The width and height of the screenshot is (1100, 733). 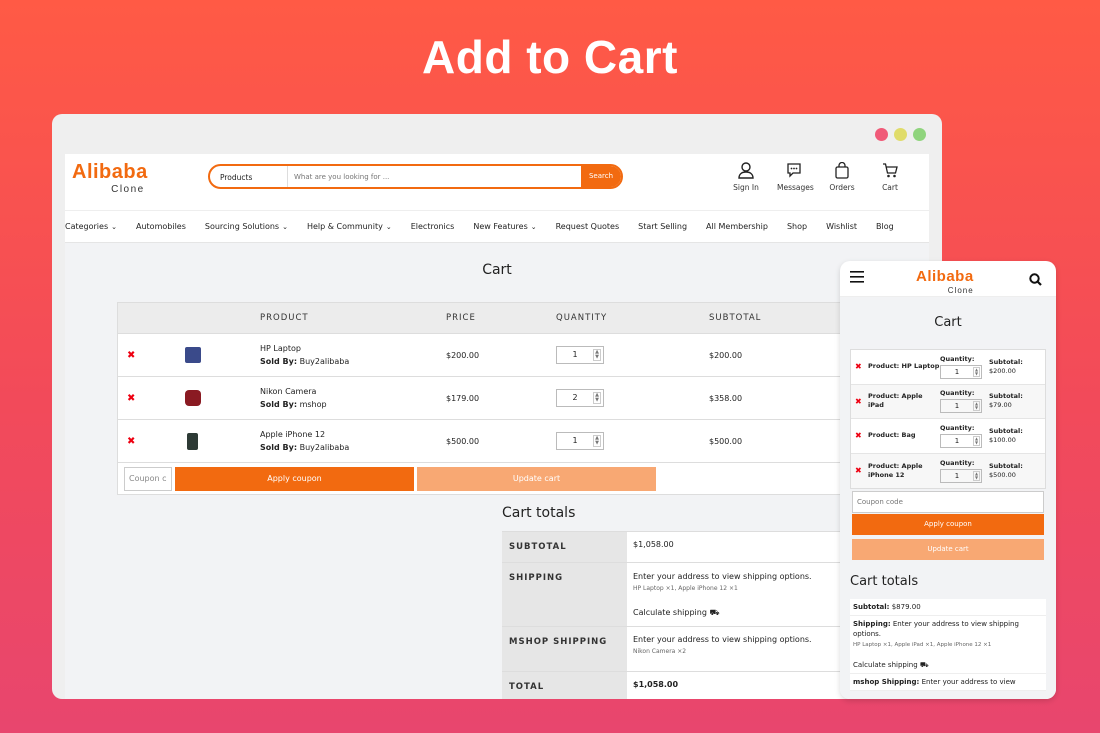 I want to click on coupon-input: Coupon c, so click(x=148, y=478).